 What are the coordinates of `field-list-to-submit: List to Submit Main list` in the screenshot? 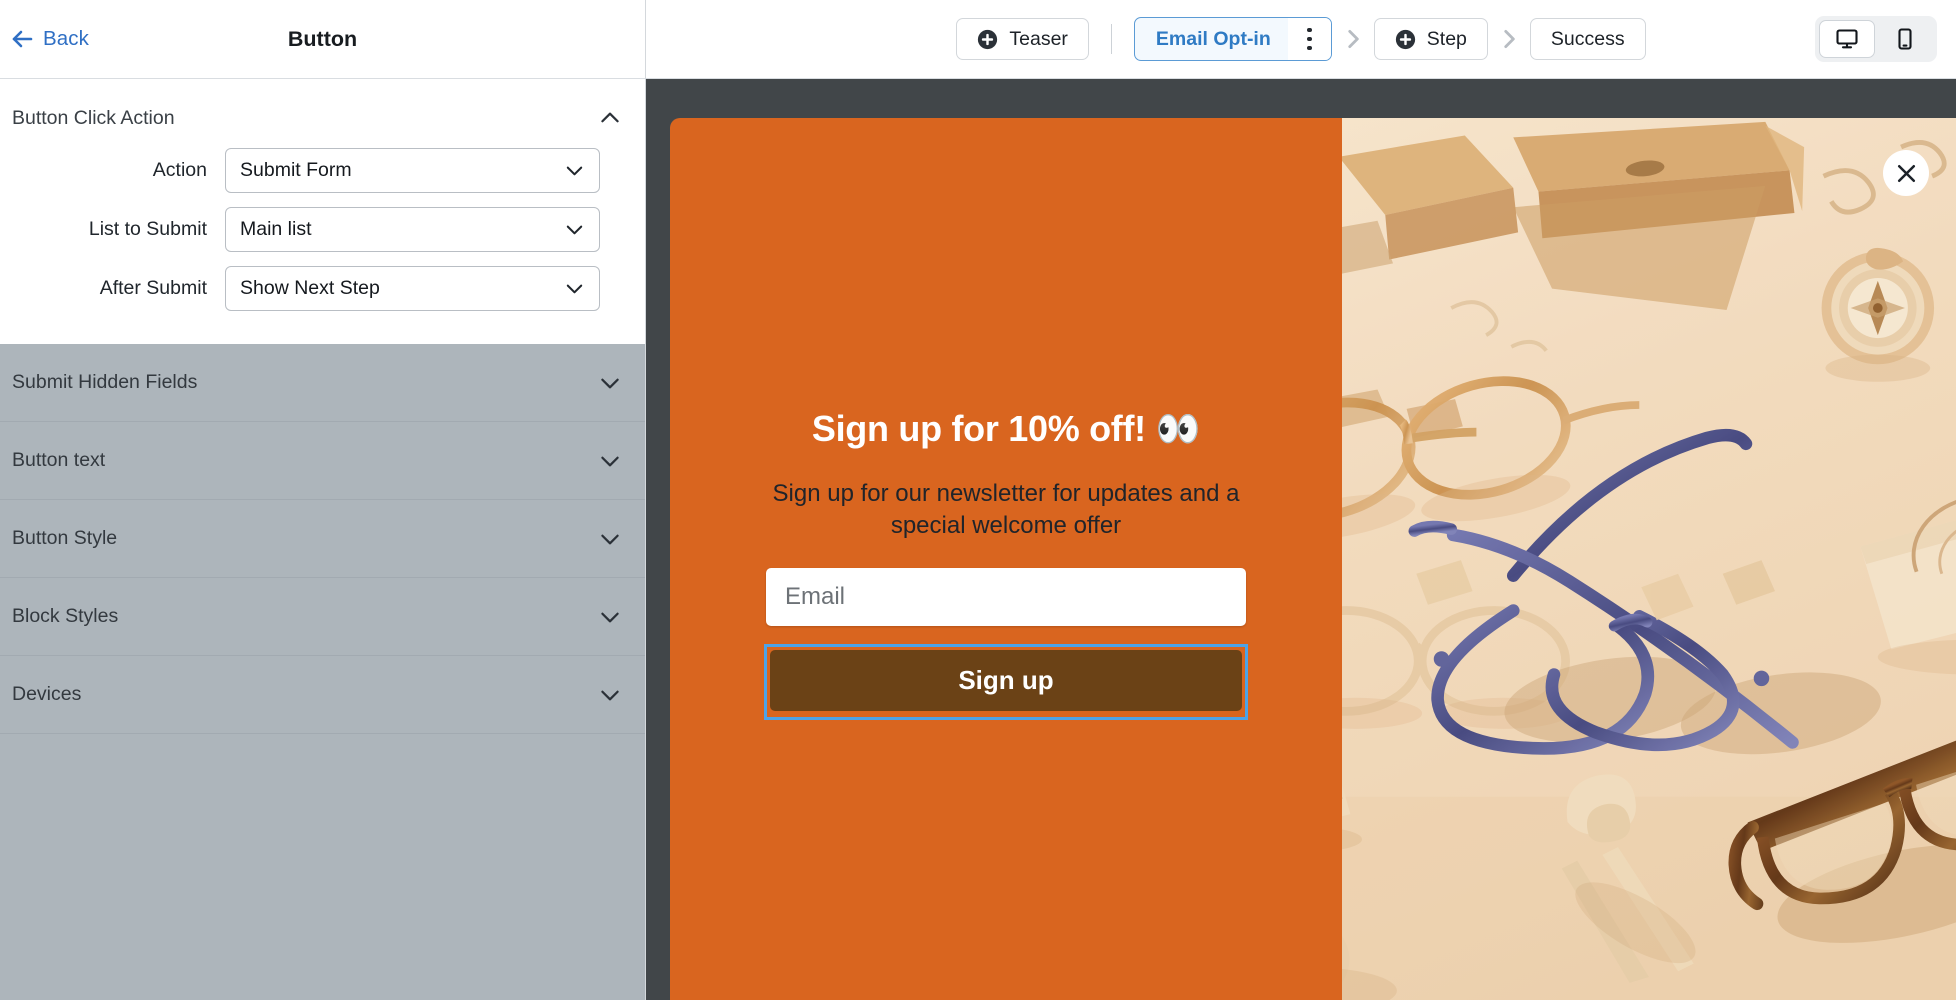 It's located at (328, 229).